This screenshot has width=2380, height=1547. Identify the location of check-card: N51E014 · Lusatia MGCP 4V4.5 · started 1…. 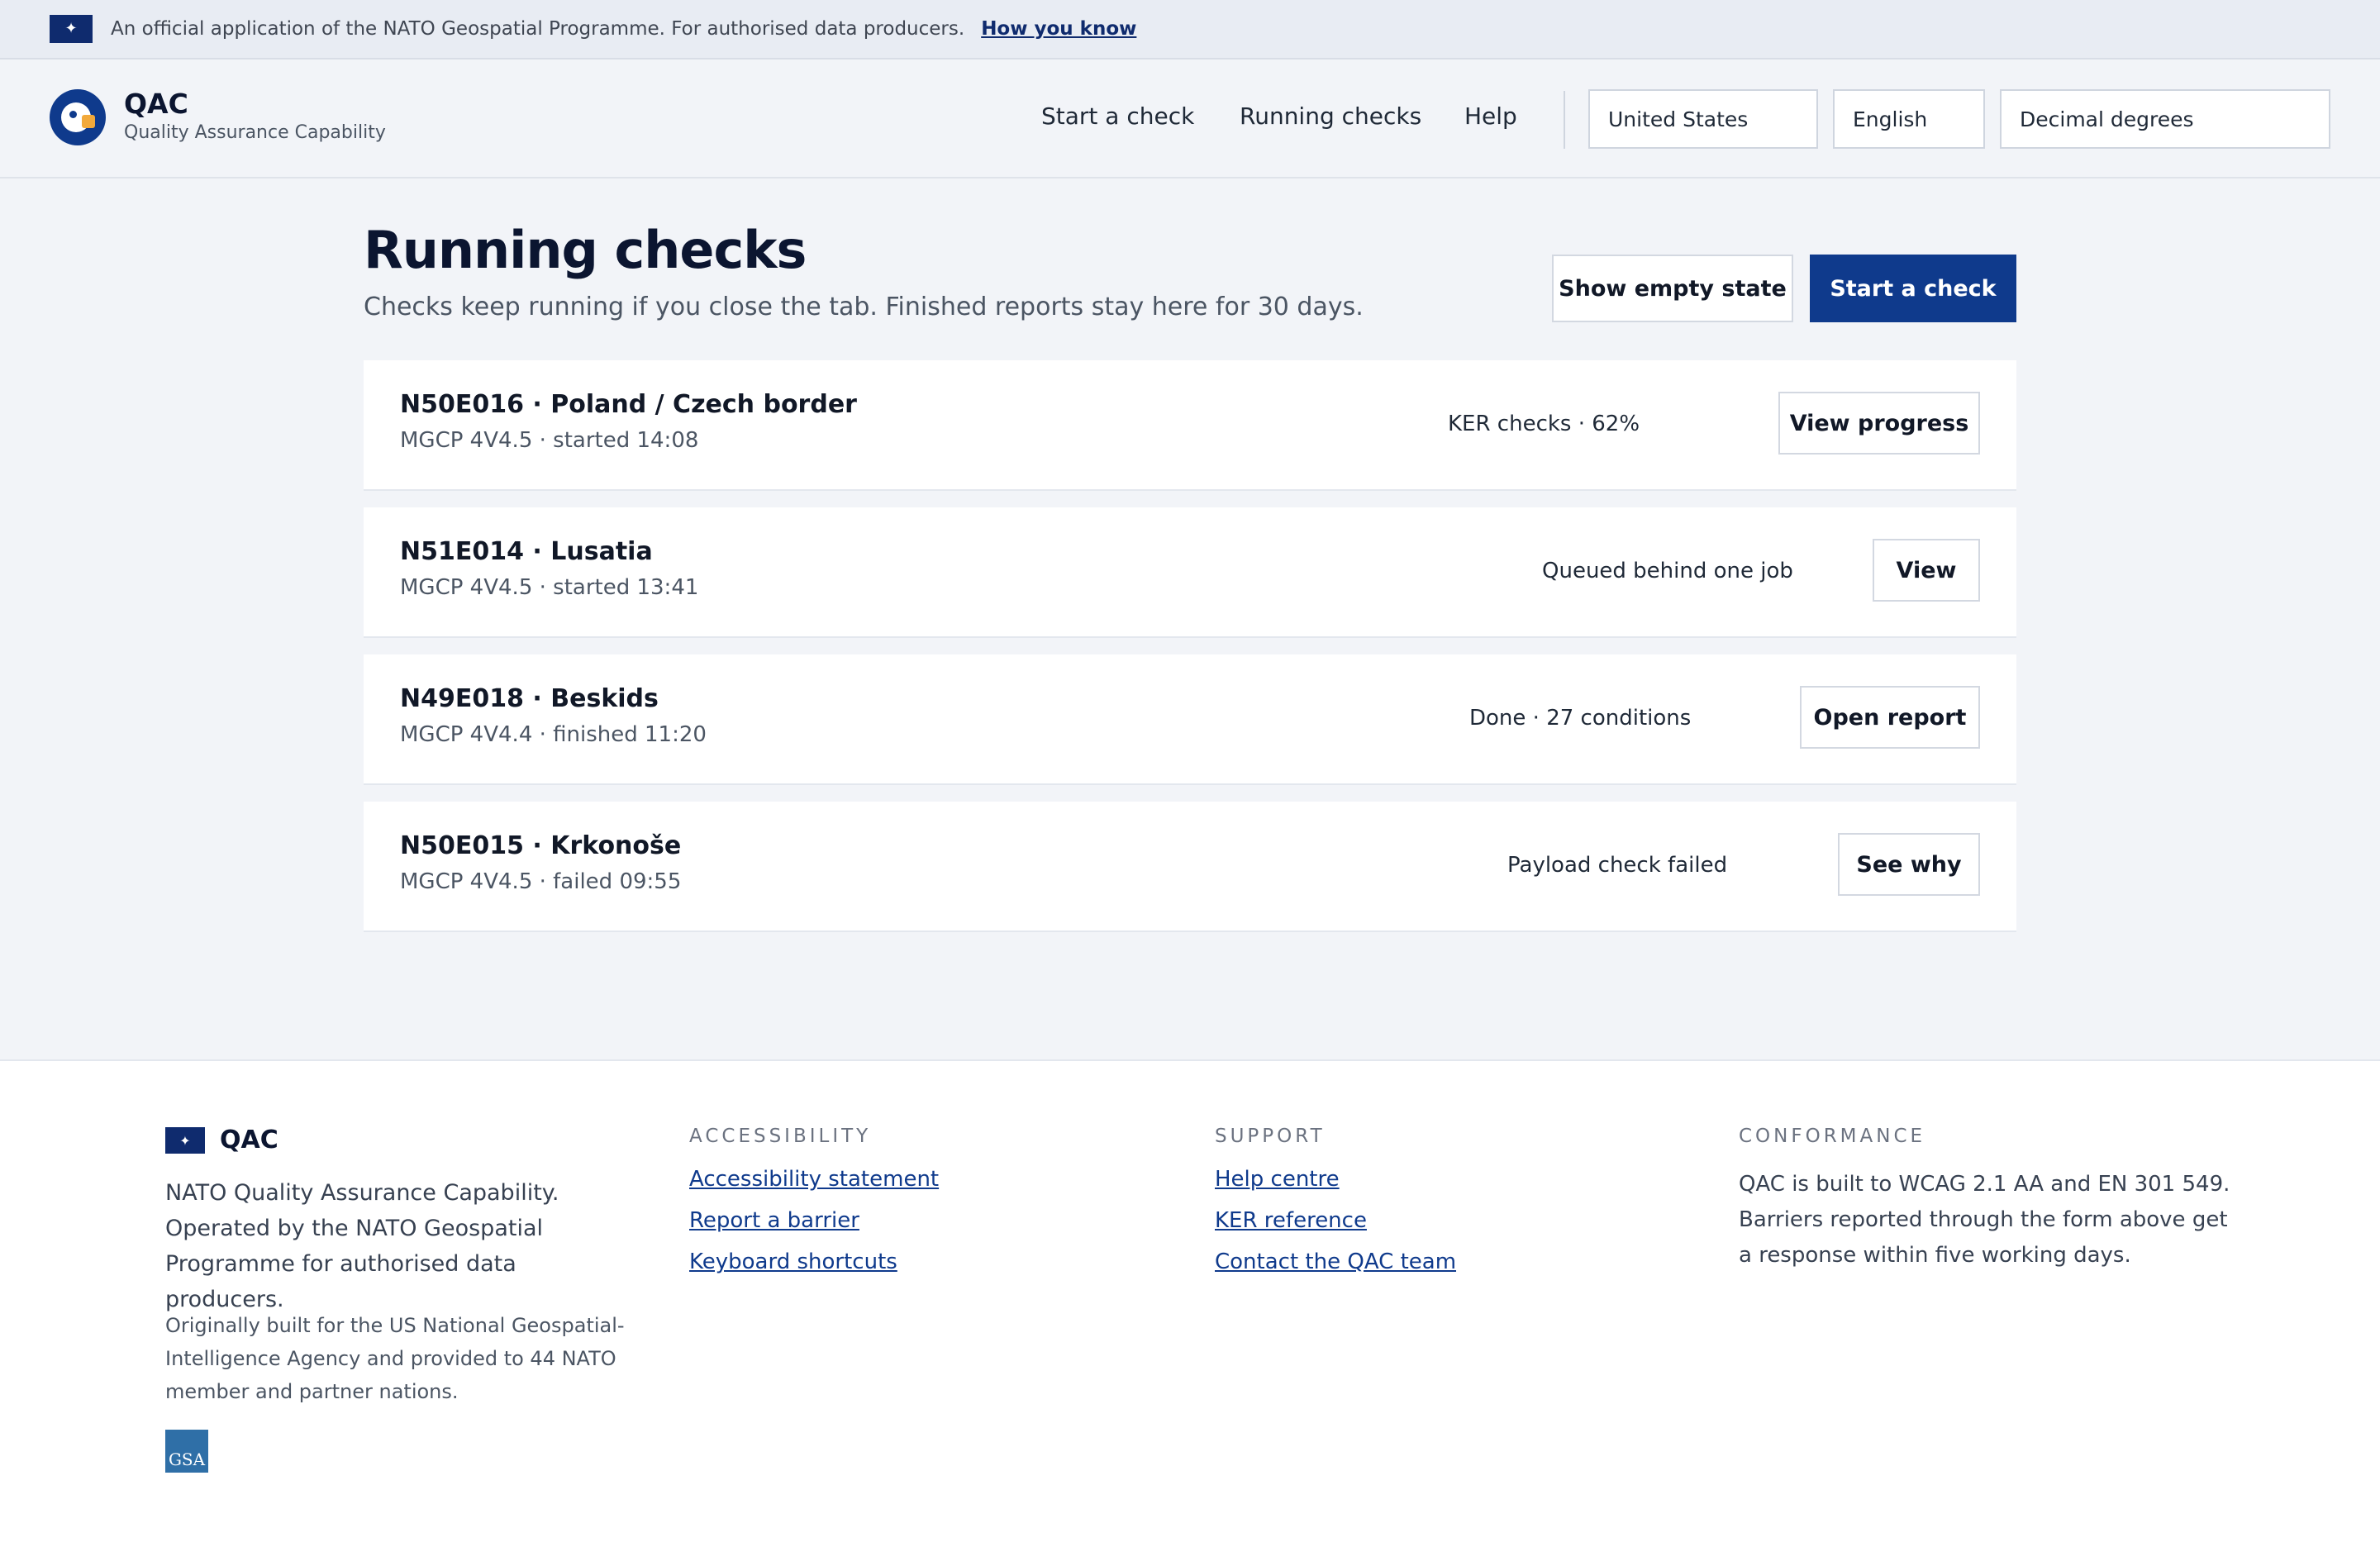
(1190, 572).